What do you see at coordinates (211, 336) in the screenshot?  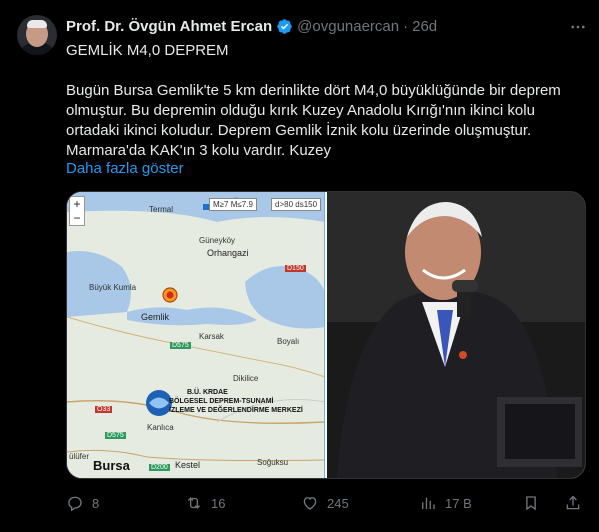 I see `map-label: Karsak` at bounding box center [211, 336].